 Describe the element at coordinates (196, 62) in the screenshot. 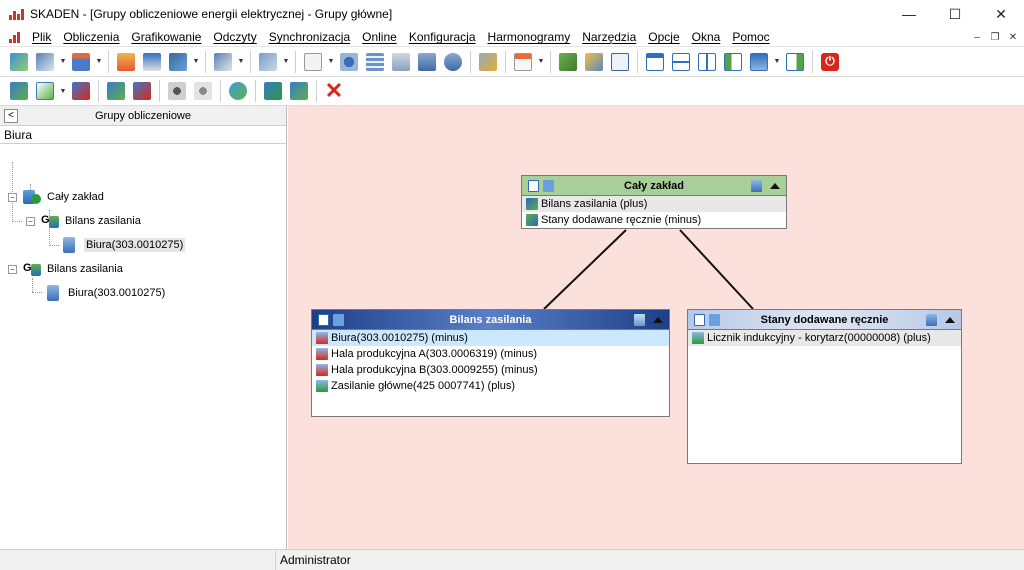

I see `binder-dropdown-icon: ▼` at that location.